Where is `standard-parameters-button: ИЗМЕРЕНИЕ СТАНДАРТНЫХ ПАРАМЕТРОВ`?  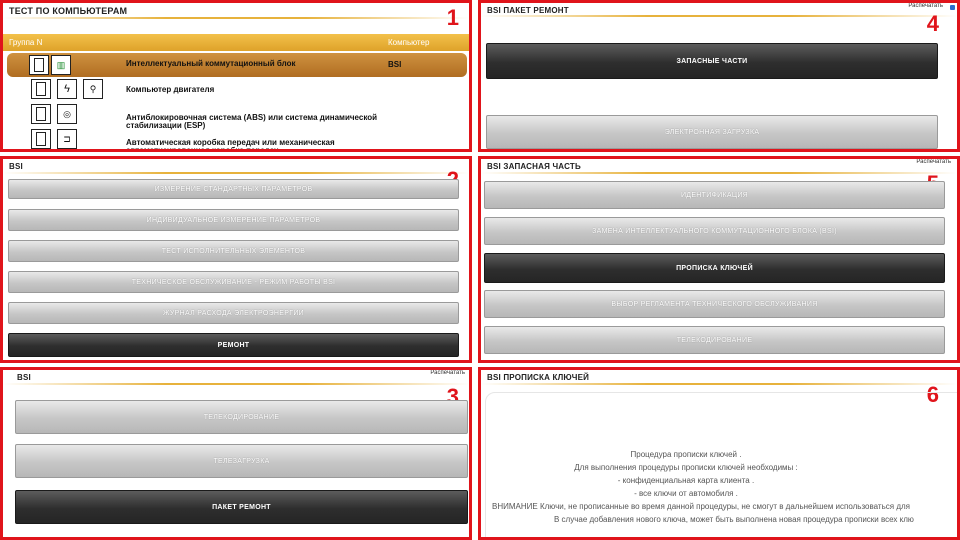 standard-parameters-button: ИЗМЕРЕНИЕ СТАНДАРТНЫХ ПАРАМЕТРОВ is located at coordinates (233, 189).